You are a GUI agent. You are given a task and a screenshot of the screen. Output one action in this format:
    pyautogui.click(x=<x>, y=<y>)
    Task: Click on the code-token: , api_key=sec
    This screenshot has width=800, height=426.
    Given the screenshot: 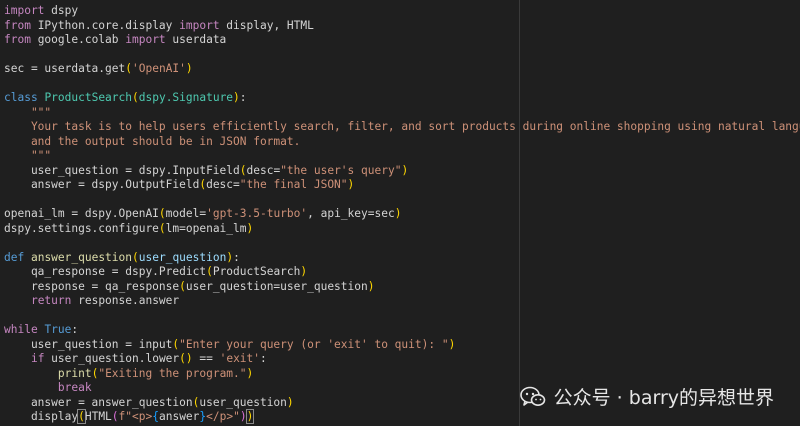 What is the action you would take?
    pyautogui.click(x=351, y=213)
    